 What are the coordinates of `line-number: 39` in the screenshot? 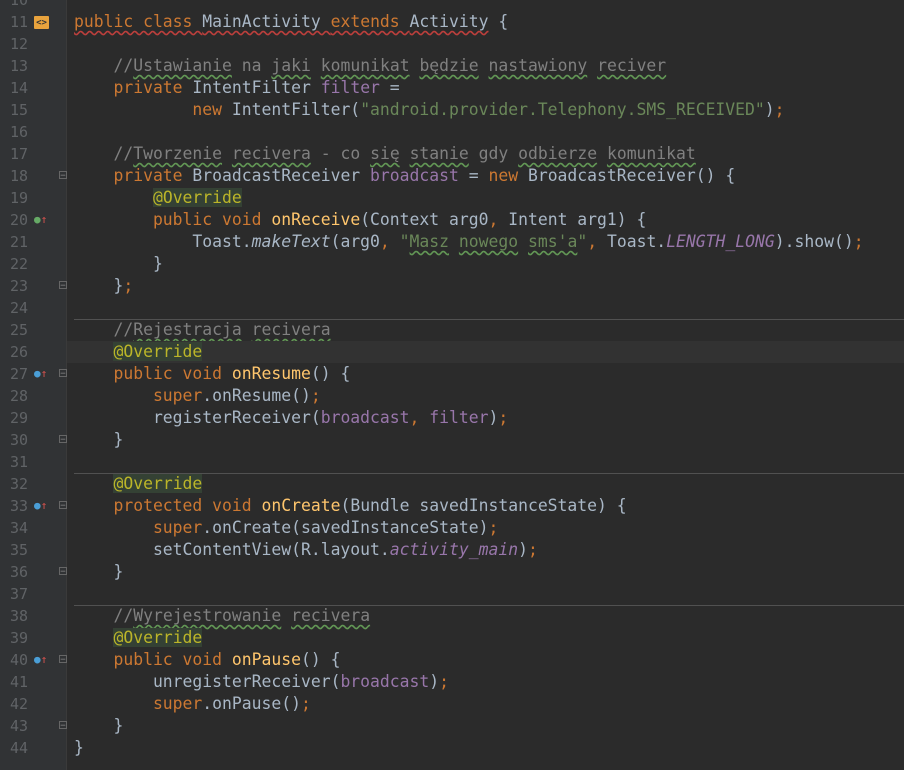 It's located at (18, 638).